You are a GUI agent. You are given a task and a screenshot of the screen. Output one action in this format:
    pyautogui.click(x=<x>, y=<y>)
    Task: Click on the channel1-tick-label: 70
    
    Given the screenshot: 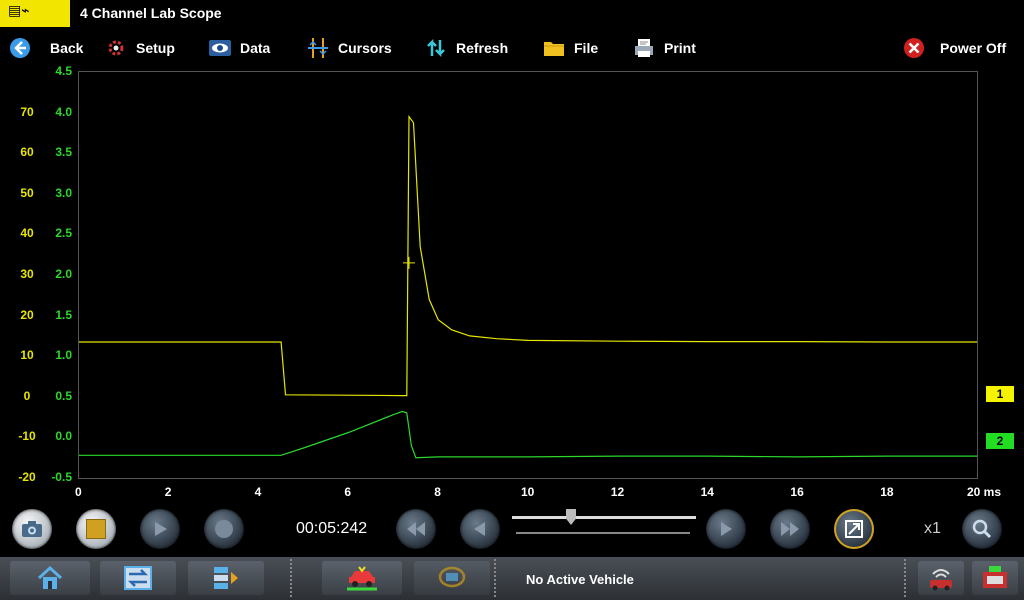 What is the action you would take?
    pyautogui.click(x=27, y=111)
    